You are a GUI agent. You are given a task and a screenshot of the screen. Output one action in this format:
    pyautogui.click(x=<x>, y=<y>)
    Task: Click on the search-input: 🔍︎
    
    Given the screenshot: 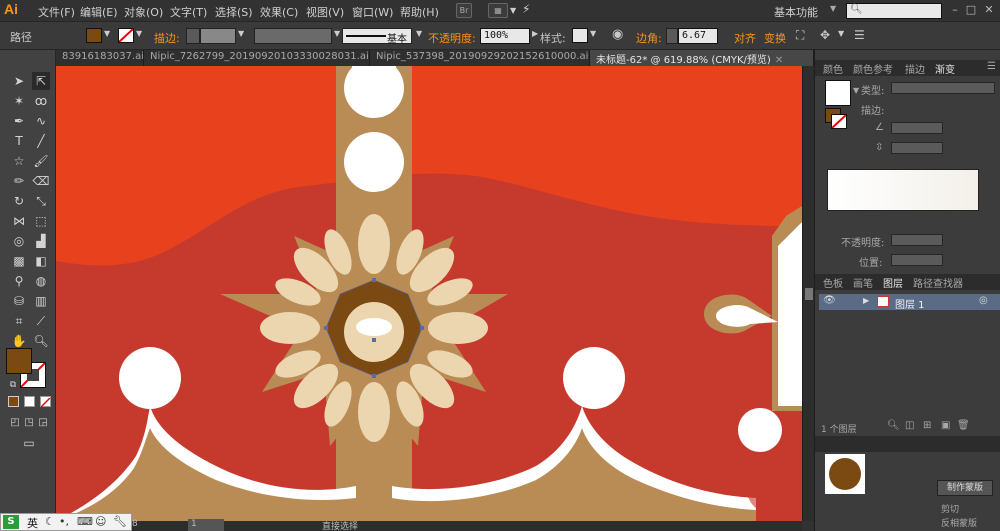 What is the action you would take?
    pyautogui.click(x=894, y=11)
    